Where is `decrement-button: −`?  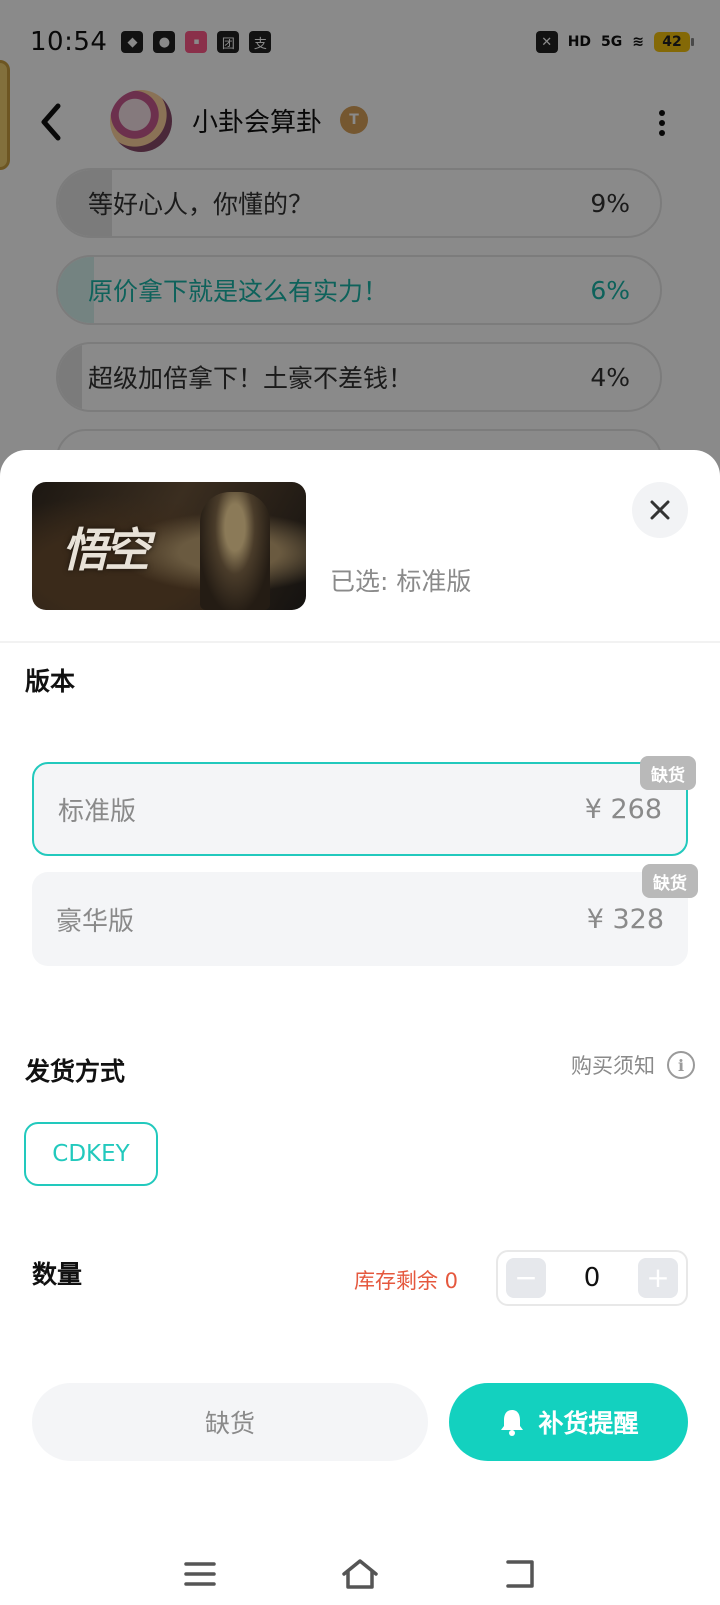
decrement-button: − is located at coordinates (526, 1278).